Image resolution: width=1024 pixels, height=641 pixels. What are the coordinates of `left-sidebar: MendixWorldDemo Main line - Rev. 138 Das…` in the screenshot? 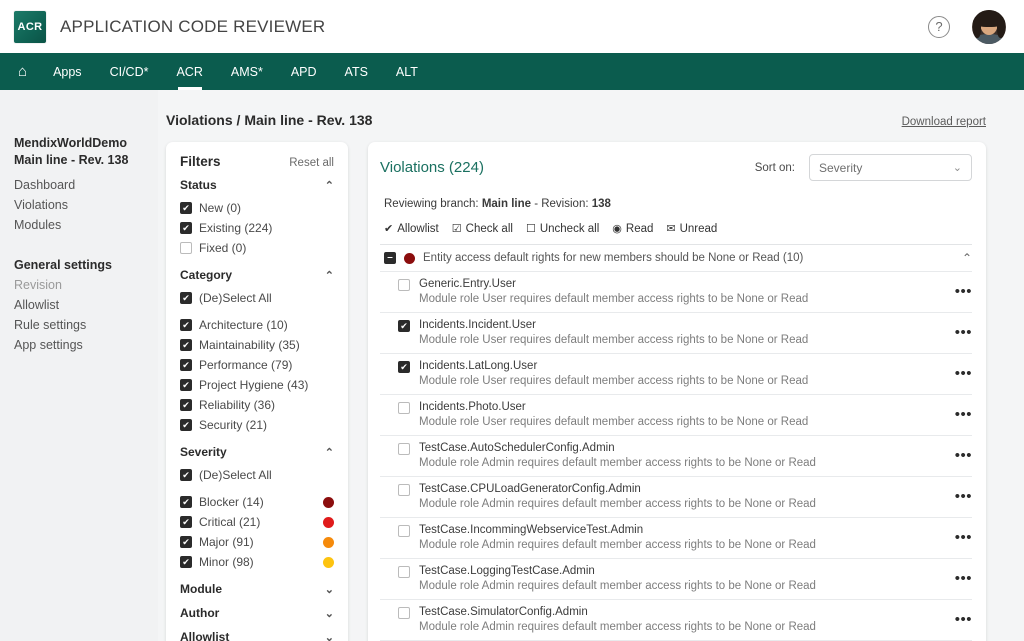 It's located at (79, 365).